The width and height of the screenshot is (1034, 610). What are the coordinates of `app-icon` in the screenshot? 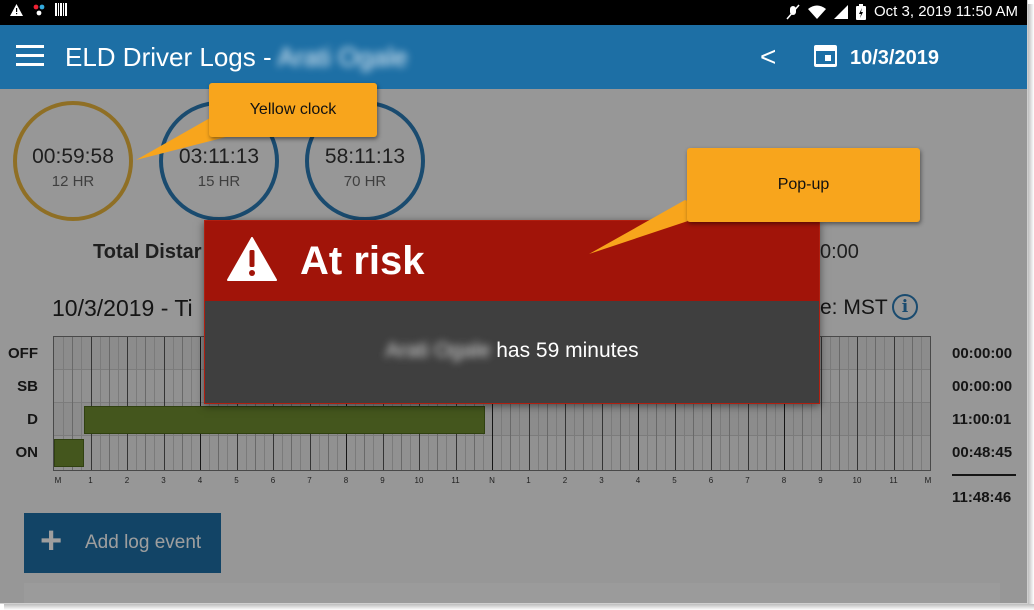 It's located at (39, 9).